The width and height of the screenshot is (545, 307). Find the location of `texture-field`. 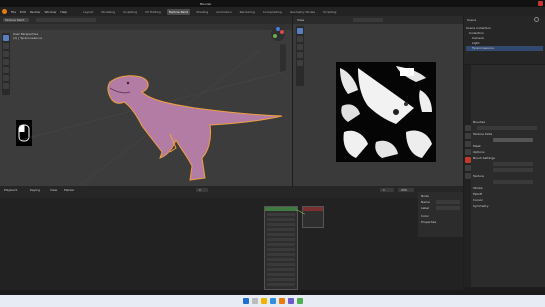

texture-field is located at coordinates (513, 182).